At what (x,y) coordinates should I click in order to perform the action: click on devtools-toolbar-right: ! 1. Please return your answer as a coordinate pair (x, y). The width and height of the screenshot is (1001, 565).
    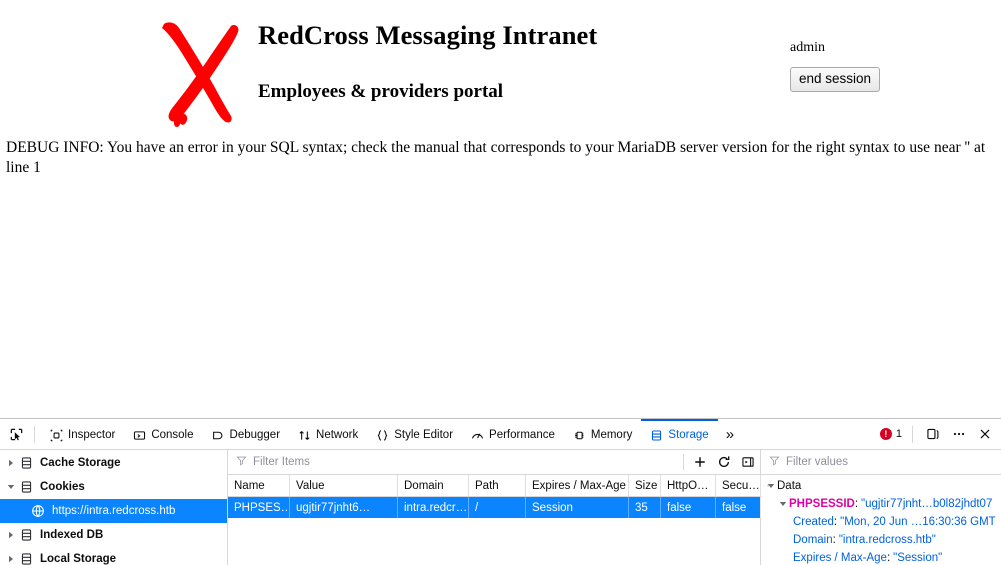
    Looking at the image, I should click on (937, 434).